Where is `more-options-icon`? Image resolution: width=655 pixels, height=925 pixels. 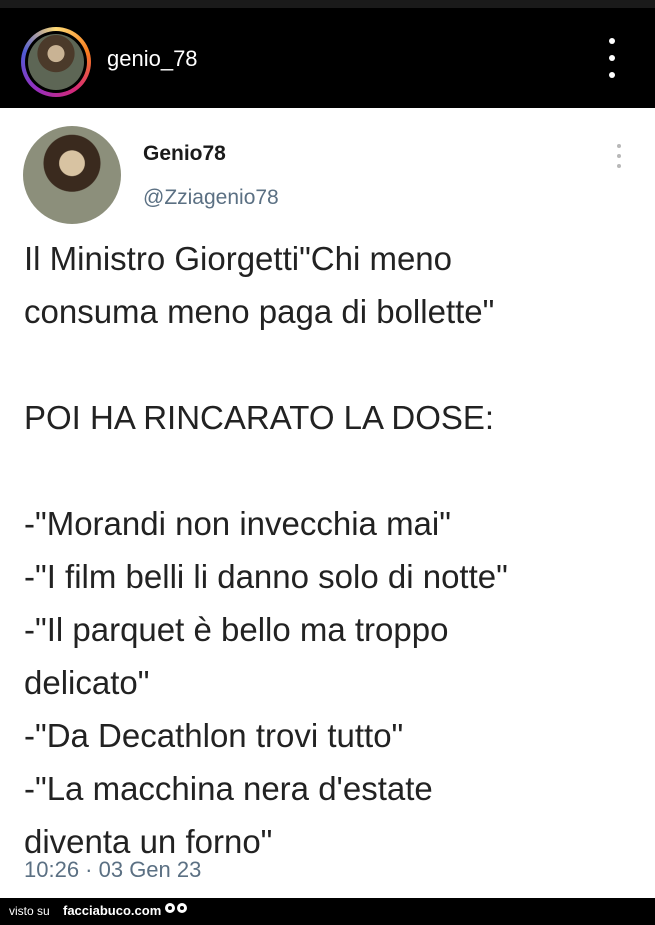
more-options-icon is located at coordinates (612, 58).